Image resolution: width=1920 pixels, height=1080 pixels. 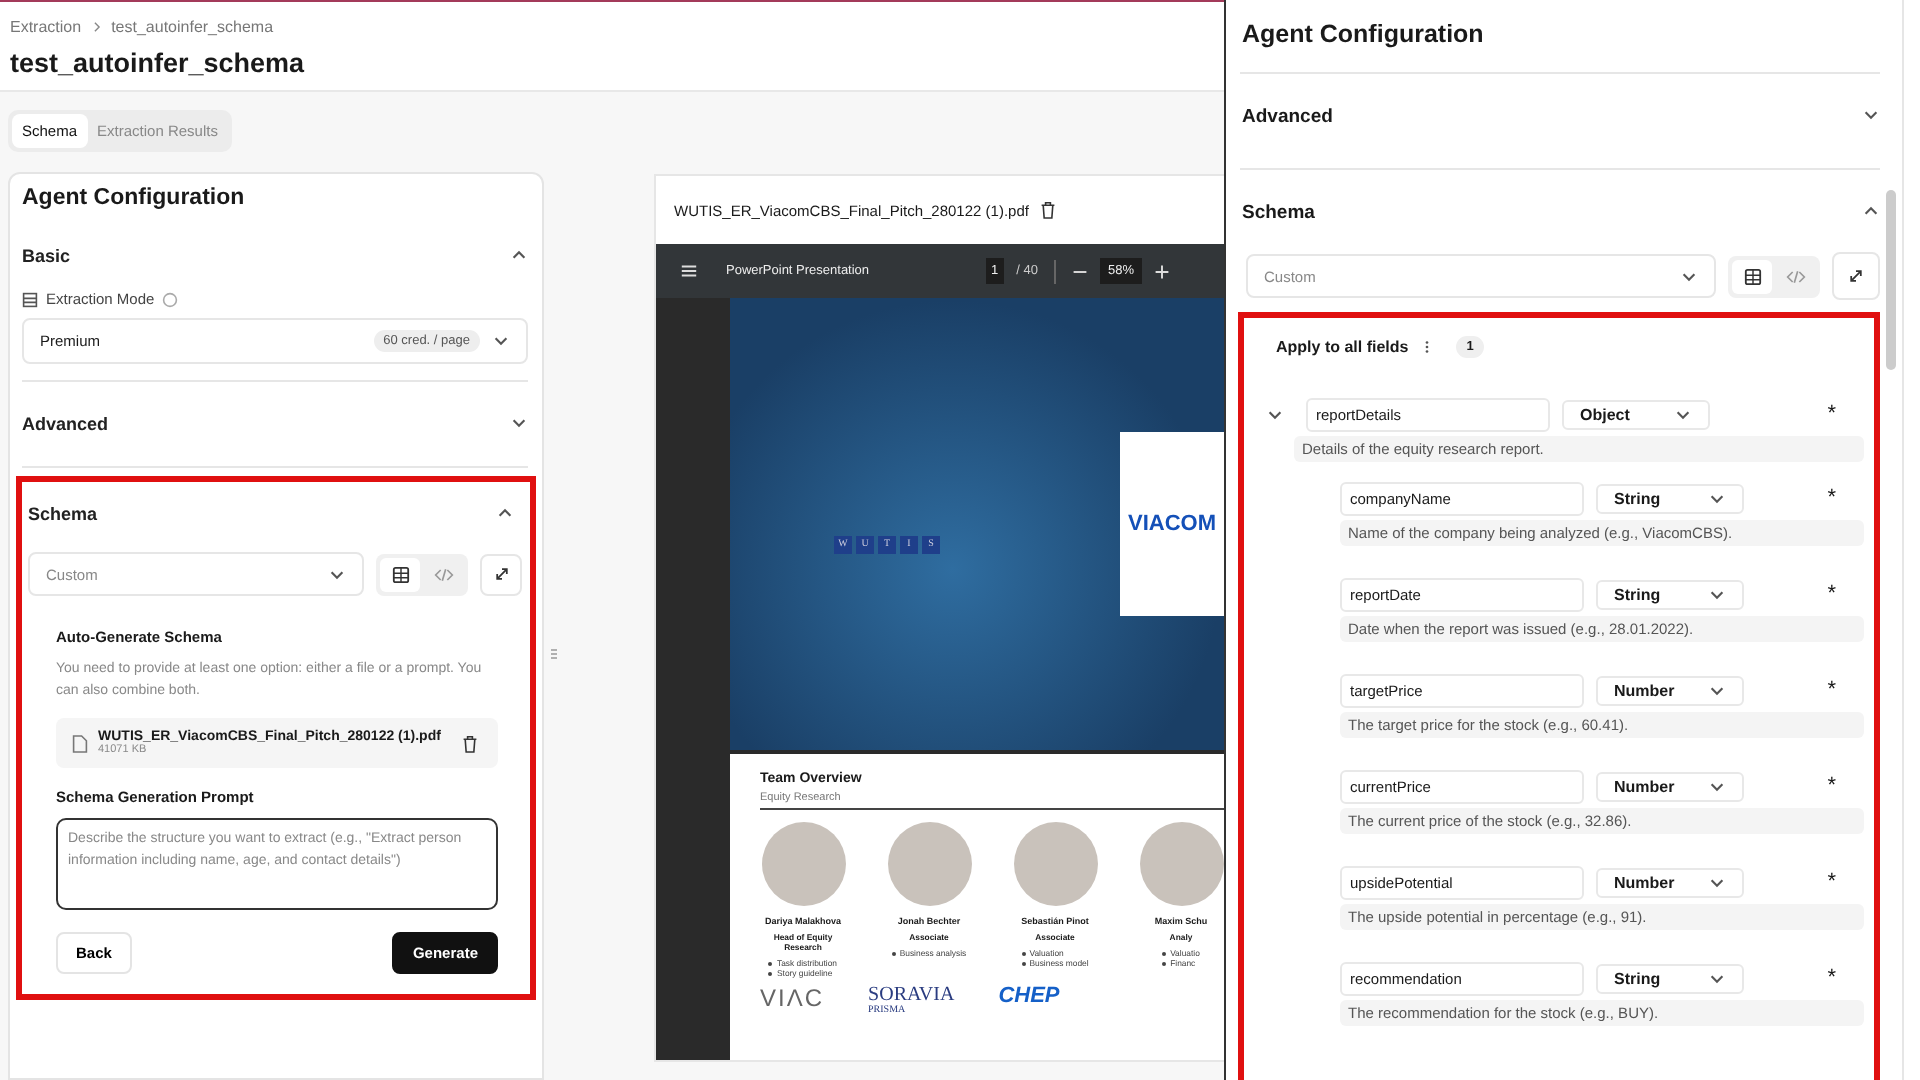 What do you see at coordinates (170, 299) in the screenshot?
I see `info-icon` at bounding box center [170, 299].